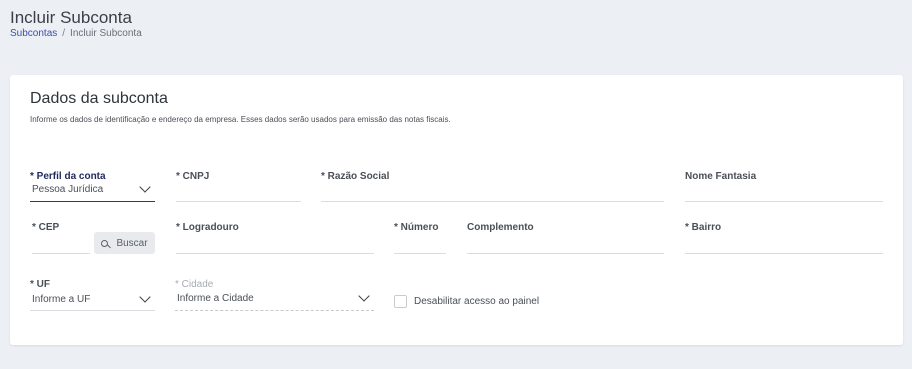 The image size is (912, 369). What do you see at coordinates (40, 284) in the screenshot?
I see `uf-label: * UF` at bounding box center [40, 284].